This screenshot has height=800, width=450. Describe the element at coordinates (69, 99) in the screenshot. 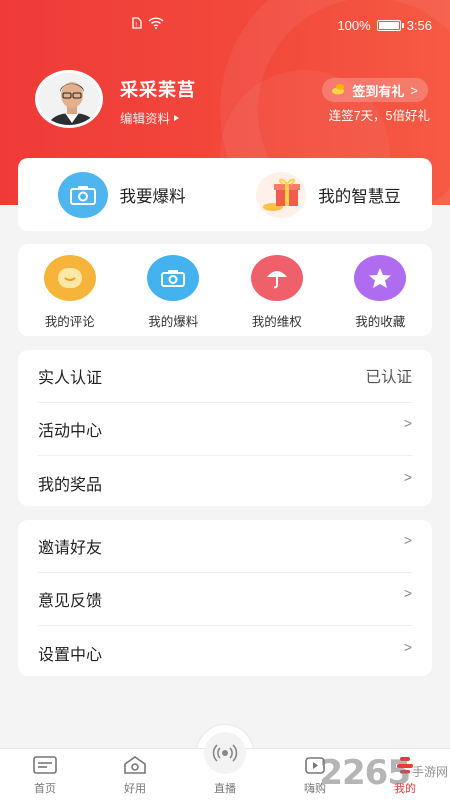

I see `avatar` at that location.